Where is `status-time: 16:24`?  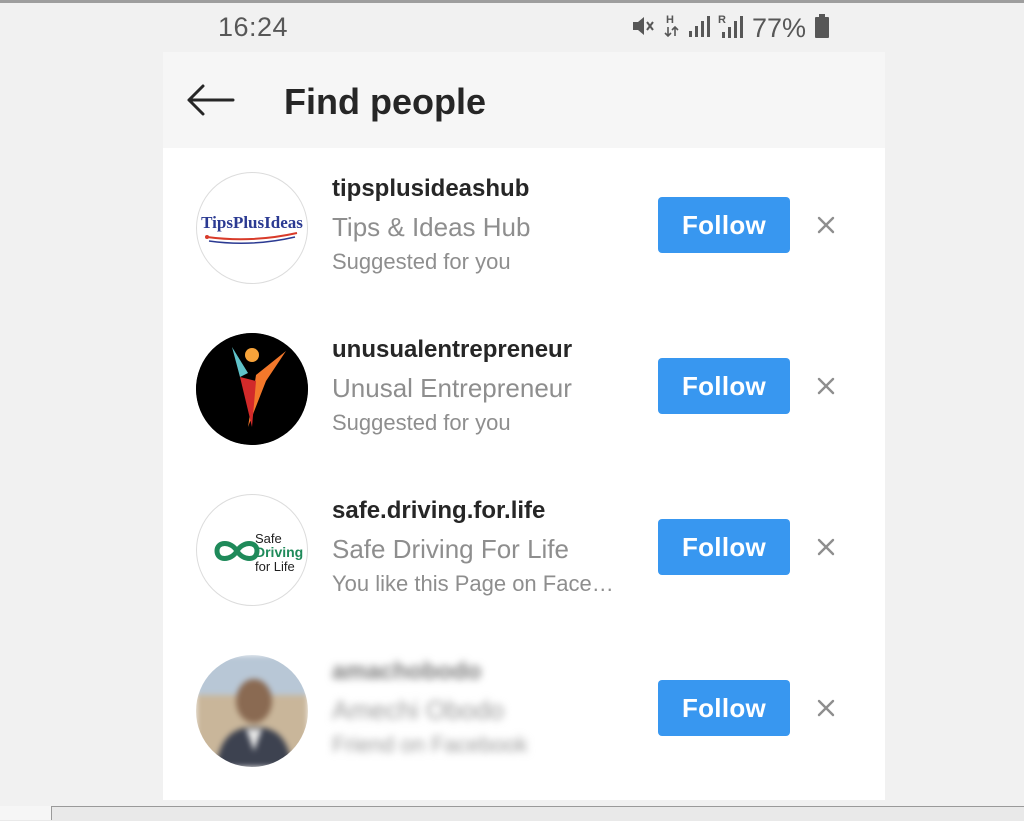 status-time: 16:24 is located at coordinates (253, 27).